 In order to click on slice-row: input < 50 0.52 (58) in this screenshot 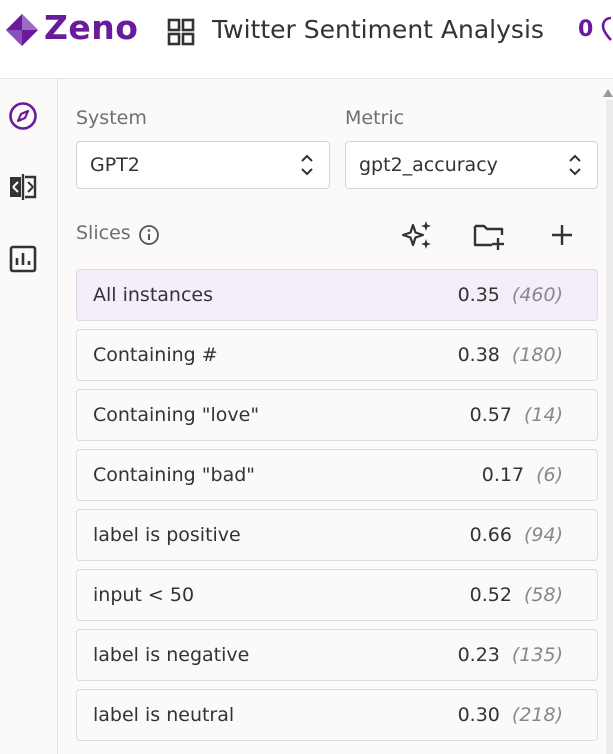, I will do `click(337, 595)`.